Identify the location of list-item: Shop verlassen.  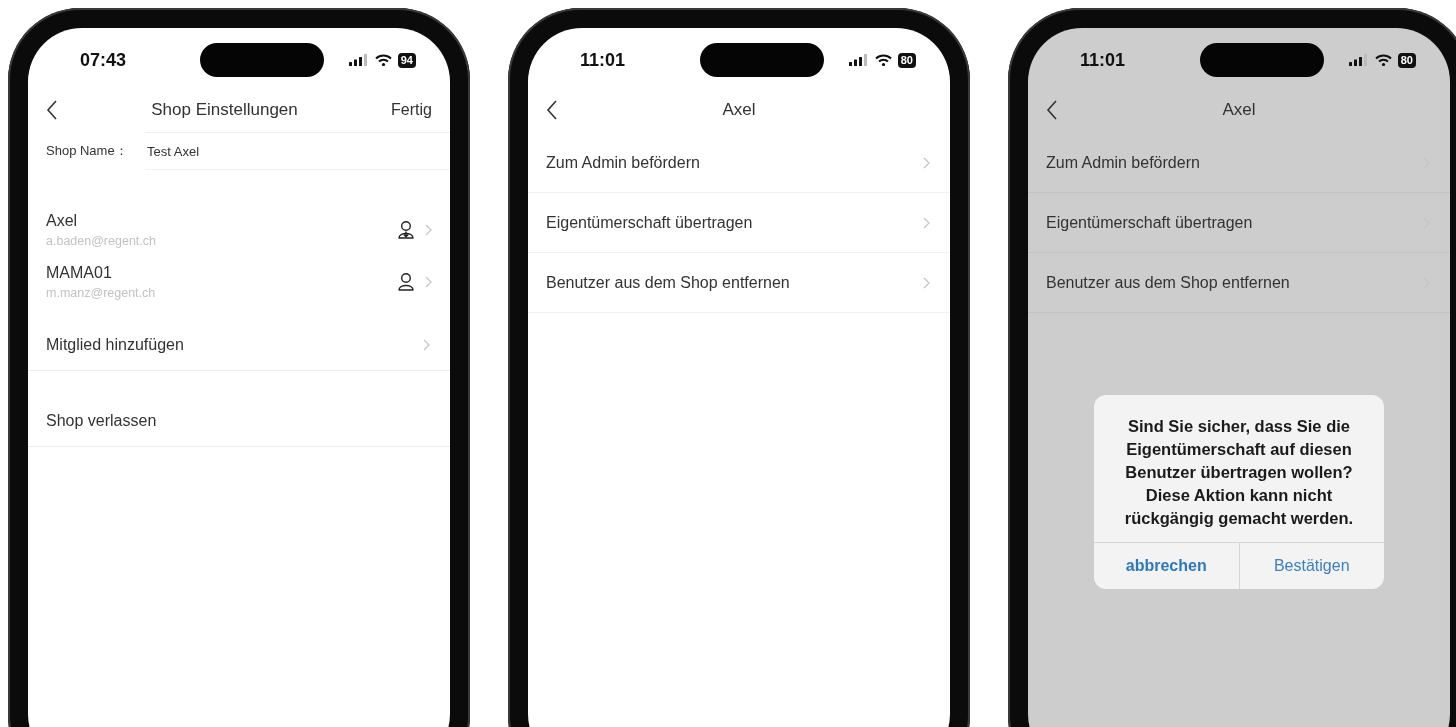
(239, 421).